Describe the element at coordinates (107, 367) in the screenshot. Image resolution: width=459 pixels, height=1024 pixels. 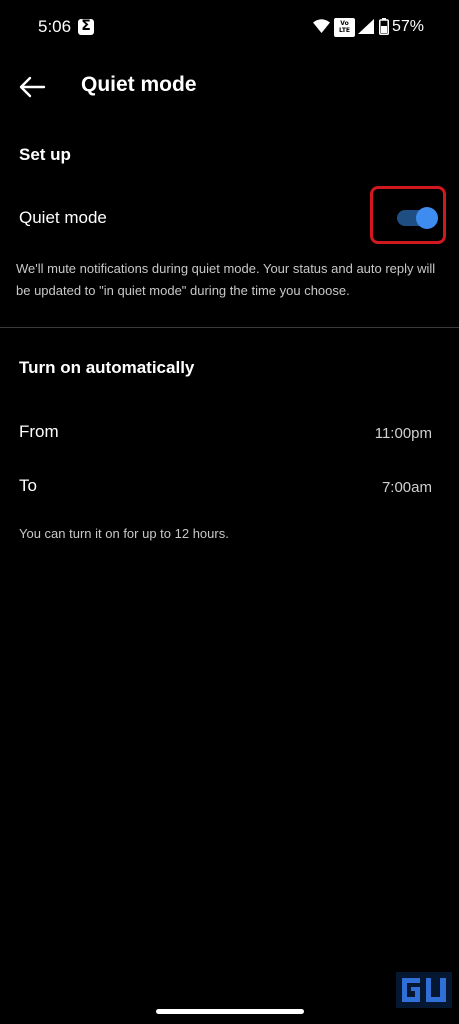
I see `section-heading-auto: Turn on automatically` at that location.